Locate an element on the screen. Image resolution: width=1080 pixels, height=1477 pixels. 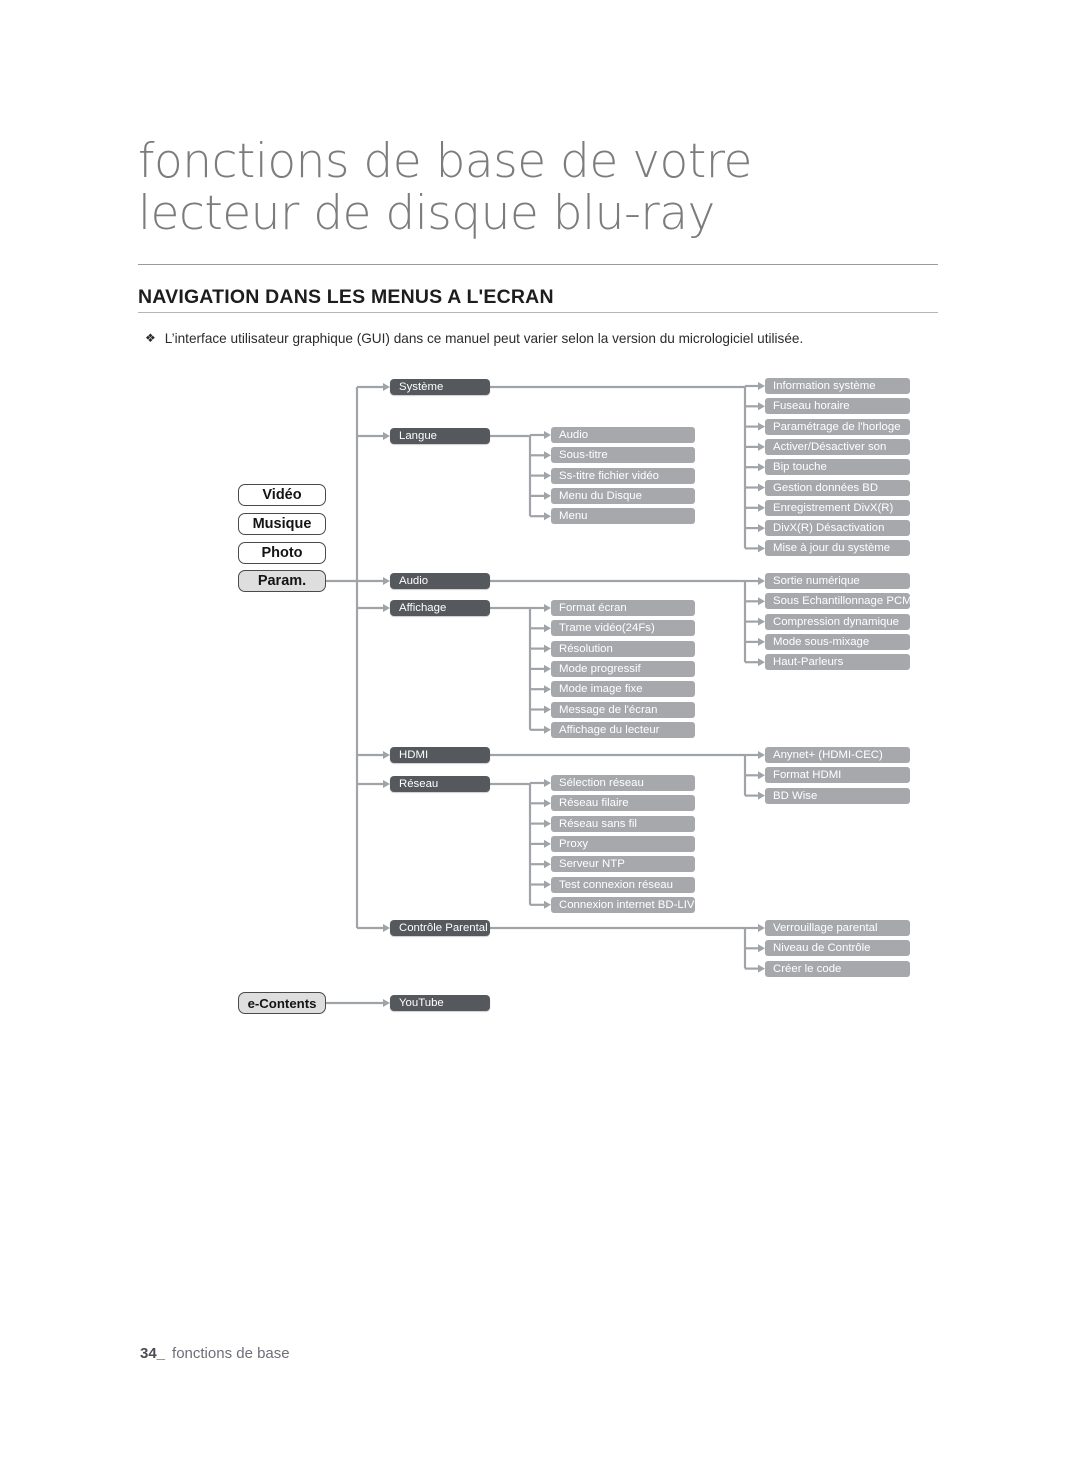
submenu-item: Mise à jour du système is located at coordinates (837, 548).